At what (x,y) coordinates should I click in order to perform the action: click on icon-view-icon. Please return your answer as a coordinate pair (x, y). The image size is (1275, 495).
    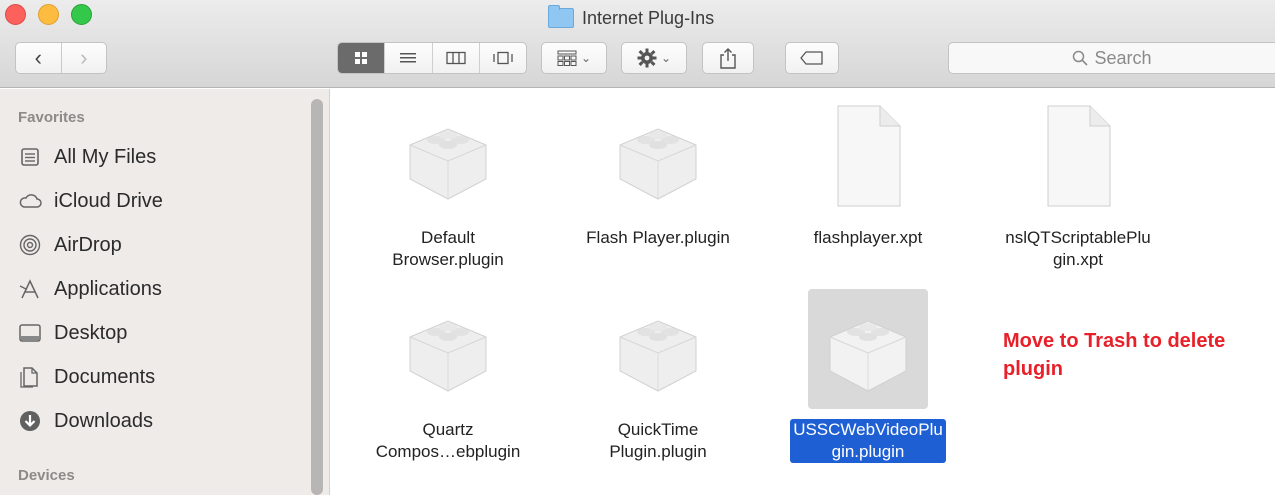
    Looking at the image, I should click on (361, 58).